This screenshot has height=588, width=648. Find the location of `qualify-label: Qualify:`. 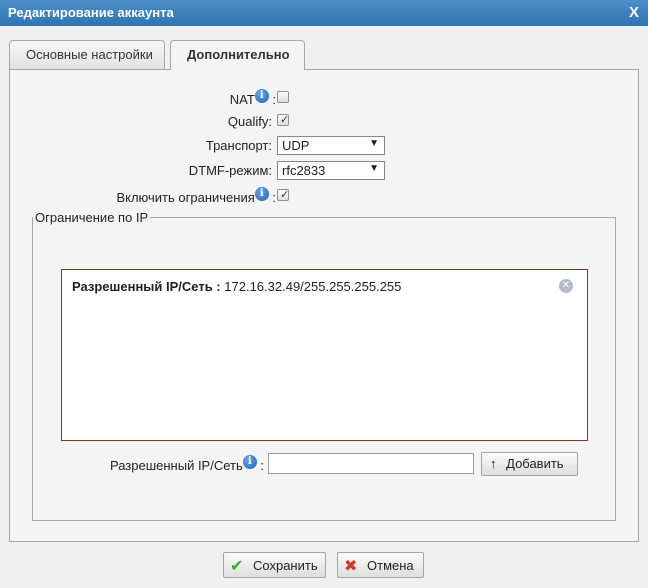

qualify-label: Qualify: is located at coordinates (249, 121).